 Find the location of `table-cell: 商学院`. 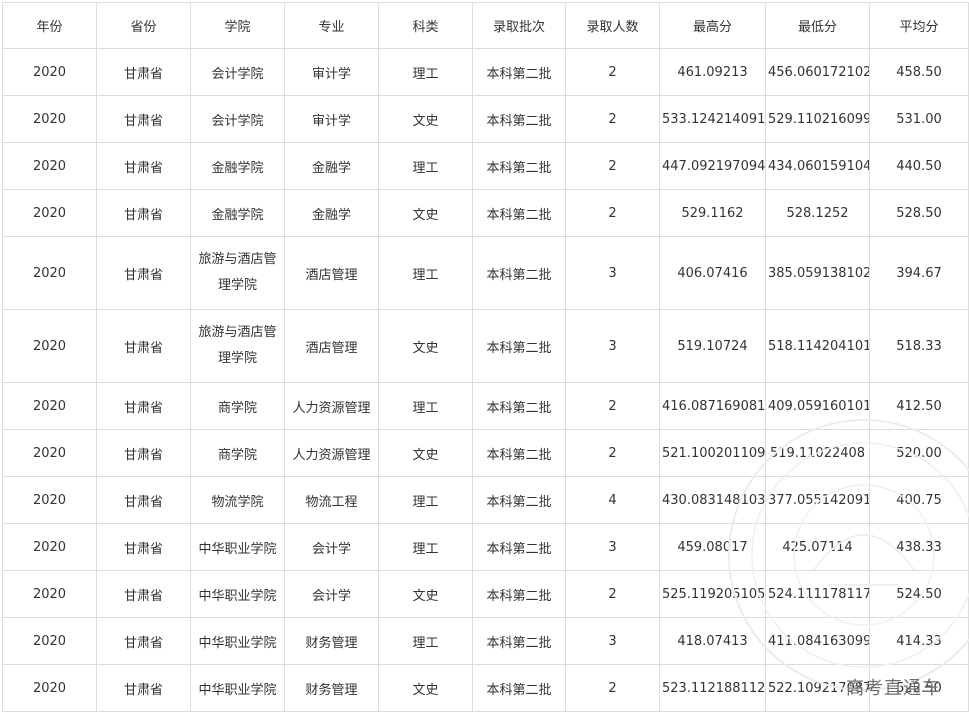

table-cell: 商学院 is located at coordinates (237, 453).